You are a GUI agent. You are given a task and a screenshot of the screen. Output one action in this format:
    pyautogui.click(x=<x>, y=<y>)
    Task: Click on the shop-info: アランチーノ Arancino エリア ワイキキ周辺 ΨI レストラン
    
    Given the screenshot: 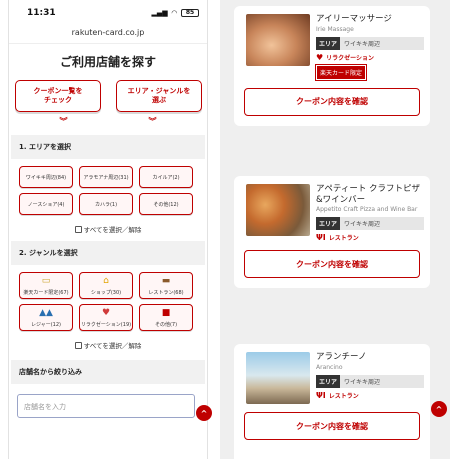 What is the action you would take?
    pyautogui.click(x=370, y=378)
    